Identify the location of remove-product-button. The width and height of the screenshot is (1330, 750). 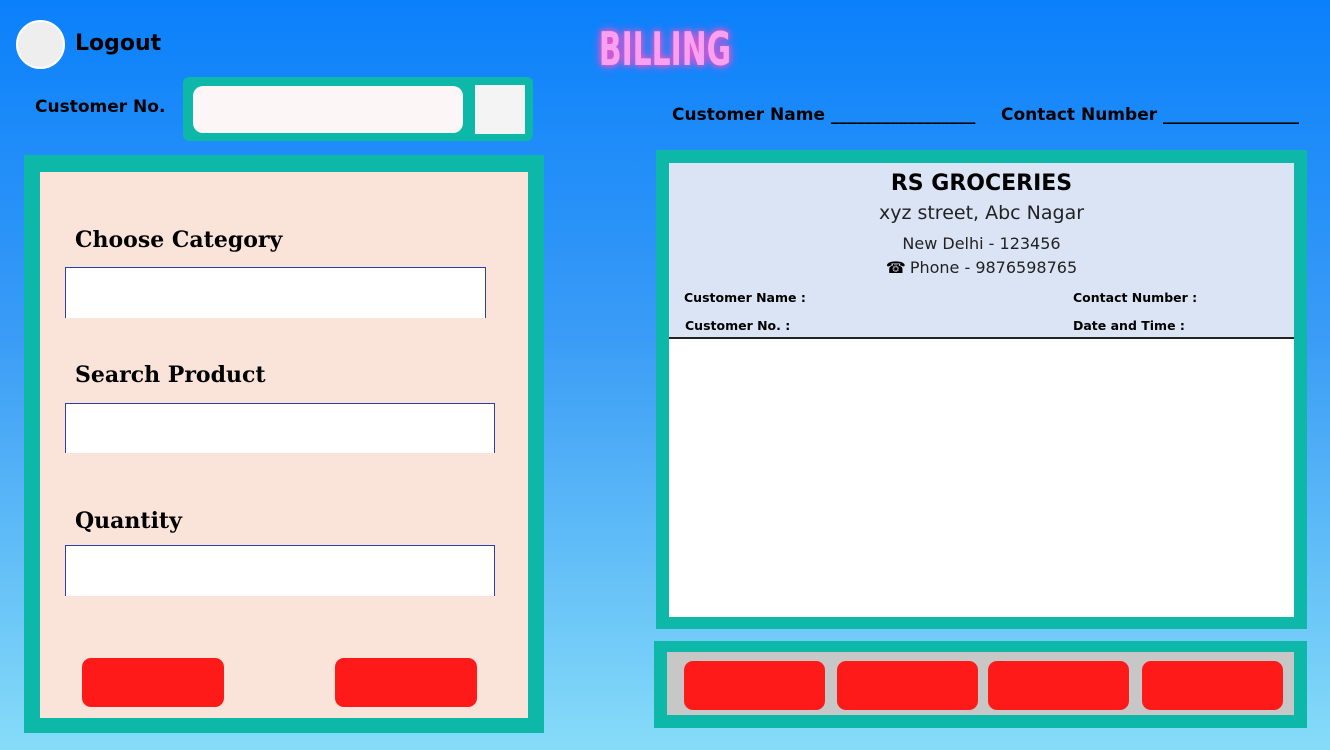
(406, 682).